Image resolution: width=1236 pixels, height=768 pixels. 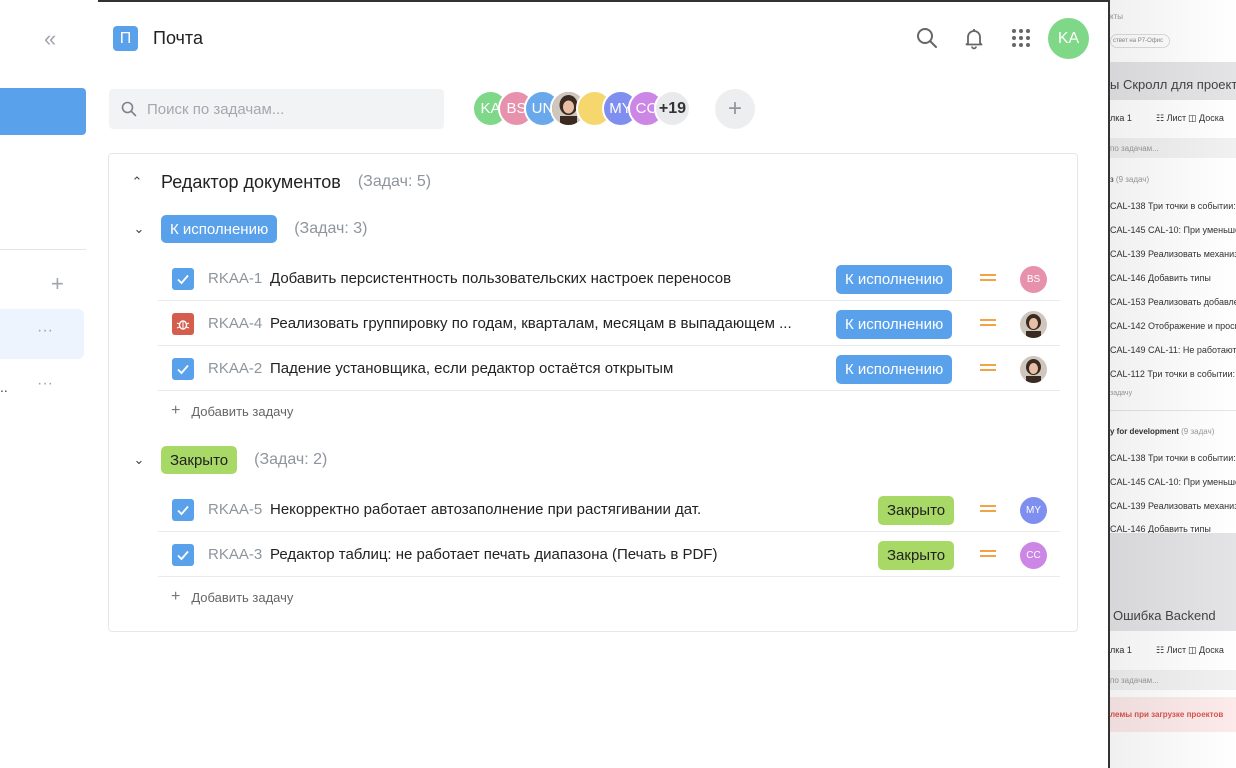 What do you see at coordinates (178, 38) in the screenshot?
I see `page-title: Почта` at bounding box center [178, 38].